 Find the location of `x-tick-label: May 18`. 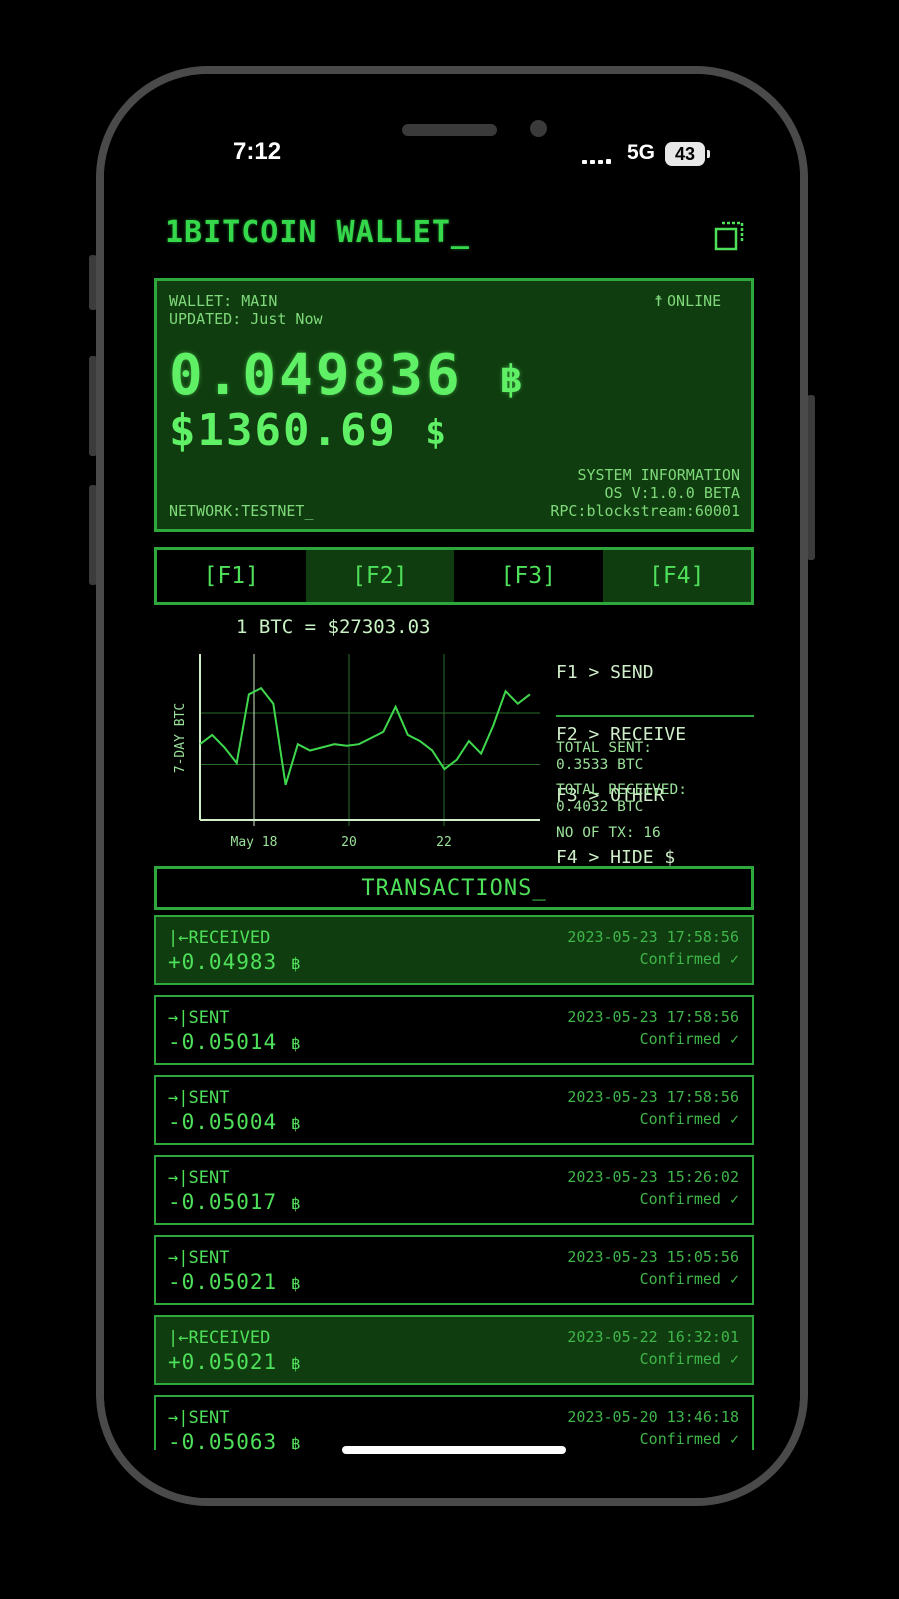

x-tick-label: May 18 is located at coordinates (254, 842).